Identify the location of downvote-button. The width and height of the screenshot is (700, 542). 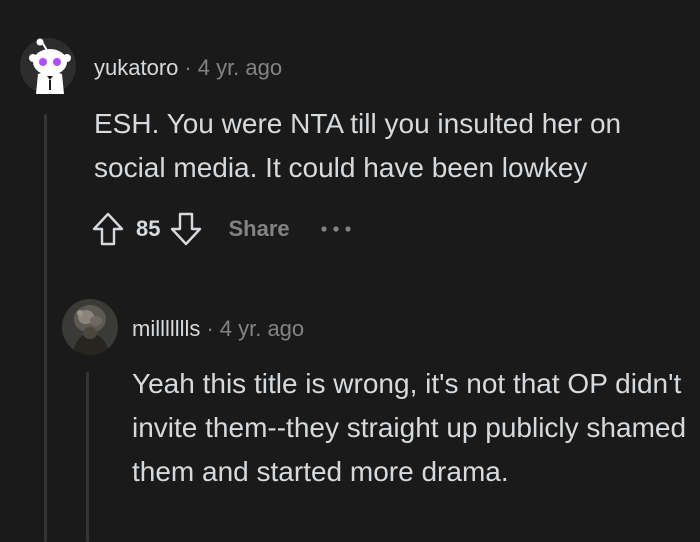
(186, 229).